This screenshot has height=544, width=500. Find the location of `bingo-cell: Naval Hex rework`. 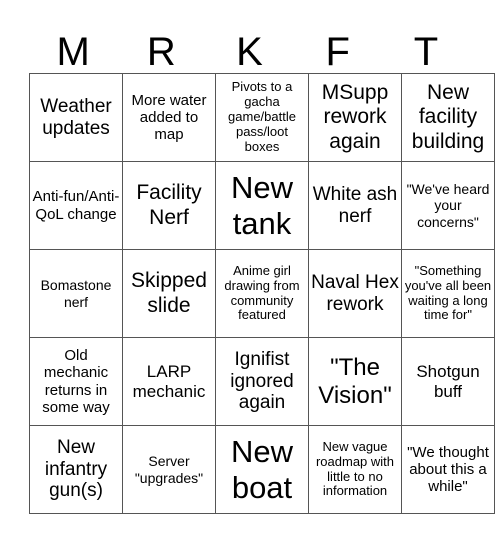

bingo-cell: Naval Hex rework is located at coordinates (355, 293).